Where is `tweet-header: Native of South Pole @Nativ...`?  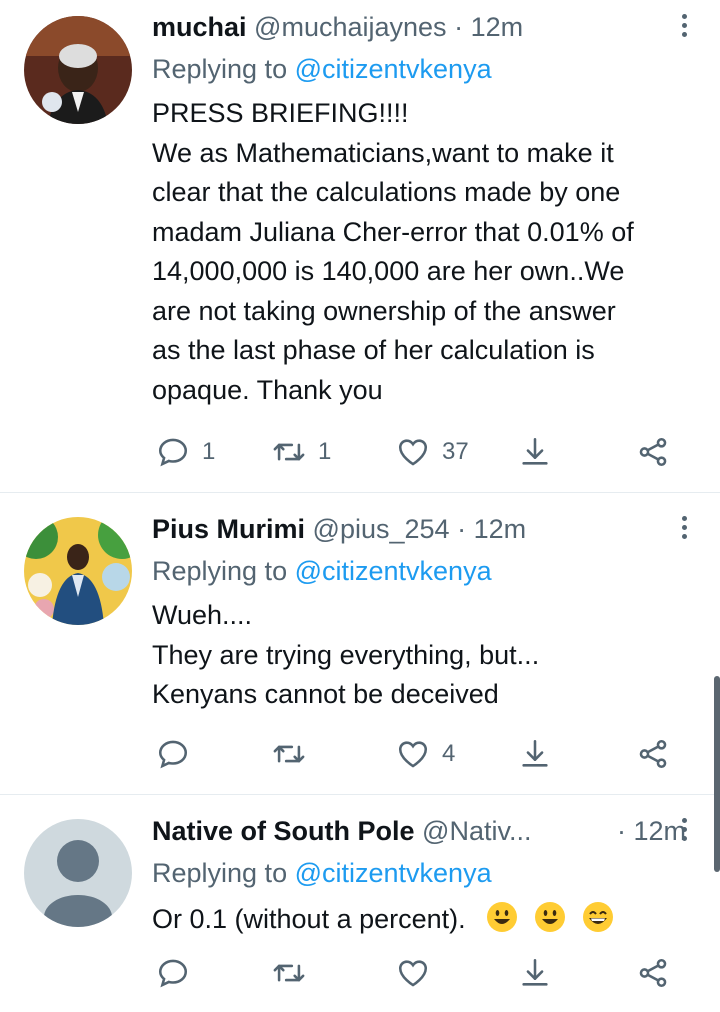
tweet-header: Native of South Pole @Nativ... is located at coordinates (386, 831).